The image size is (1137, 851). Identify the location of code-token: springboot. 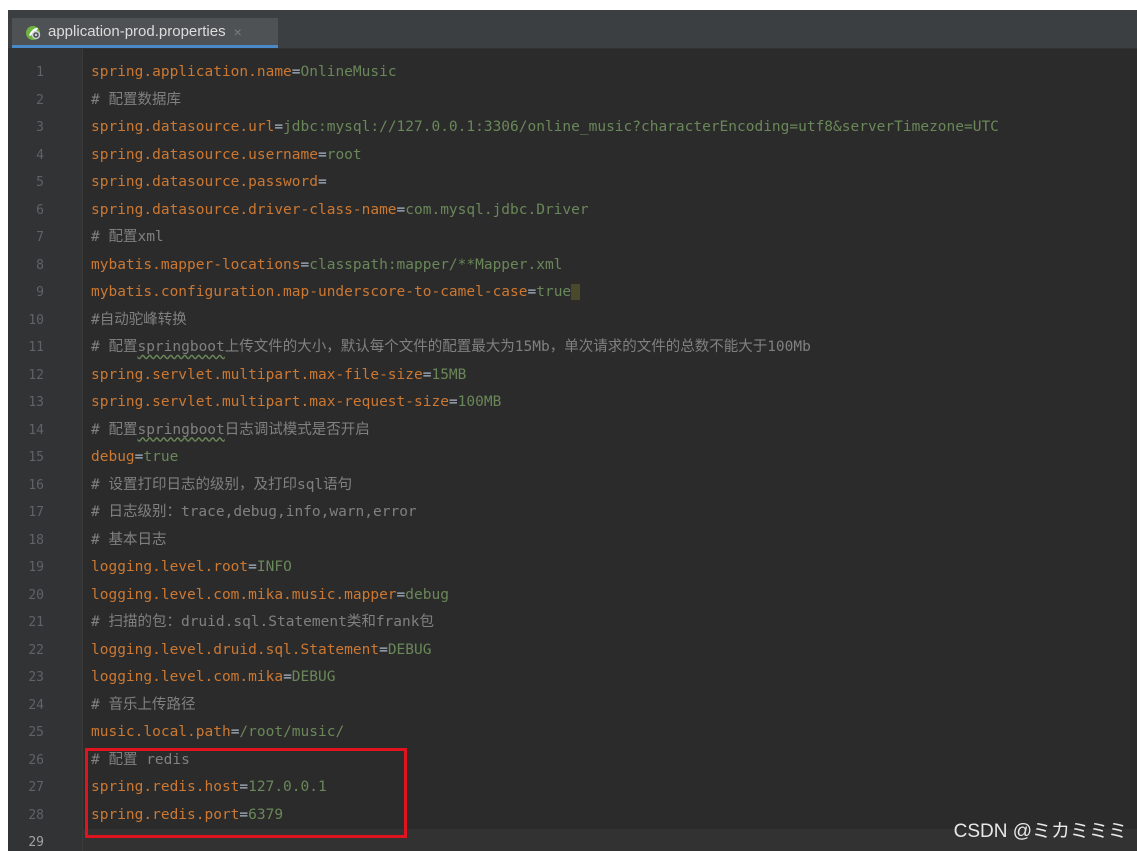
(181, 347).